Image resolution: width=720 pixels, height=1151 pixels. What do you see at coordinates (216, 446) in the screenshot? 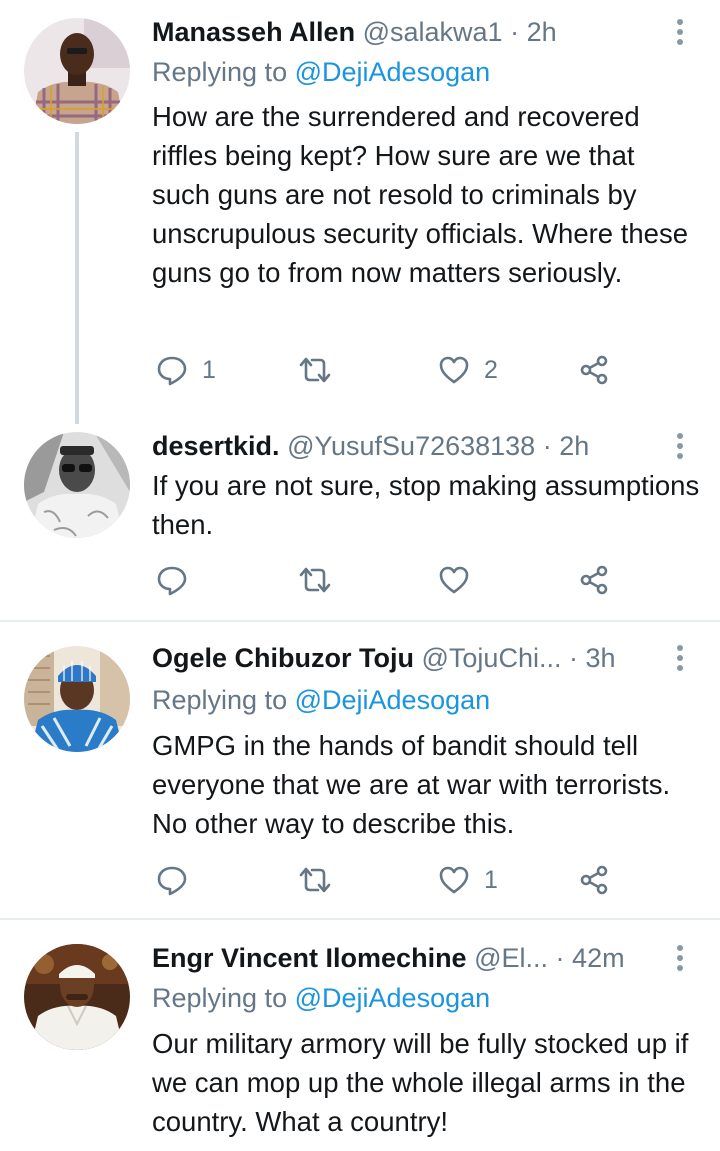
I see `author-name: desertkid.` at bounding box center [216, 446].